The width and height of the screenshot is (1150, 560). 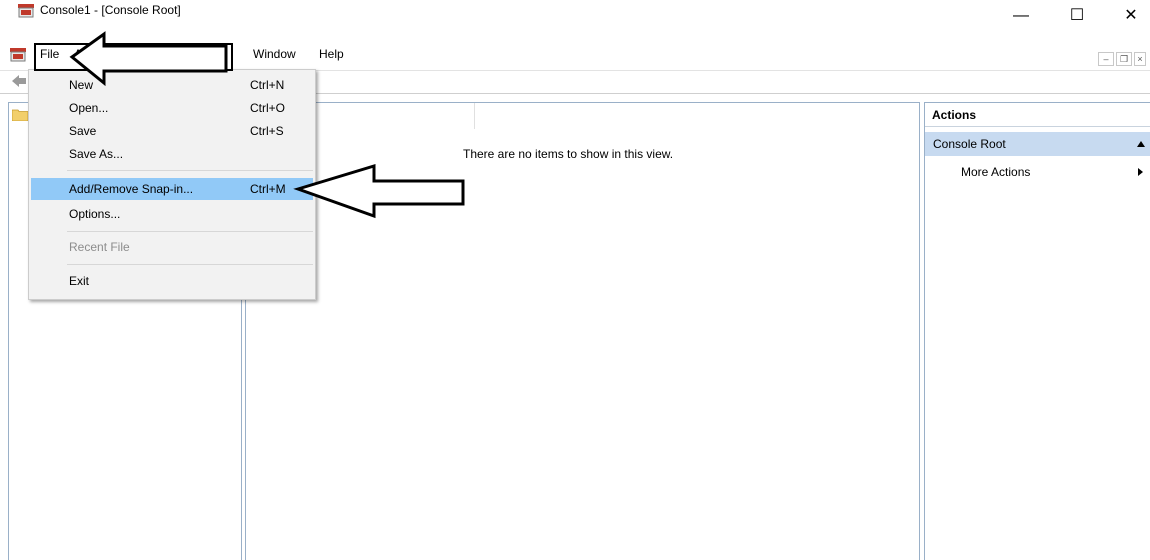 What do you see at coordinates (996, 172) in the screenshot?
I see `actions-item-label: More Actions` at bounding box center [996, 172].